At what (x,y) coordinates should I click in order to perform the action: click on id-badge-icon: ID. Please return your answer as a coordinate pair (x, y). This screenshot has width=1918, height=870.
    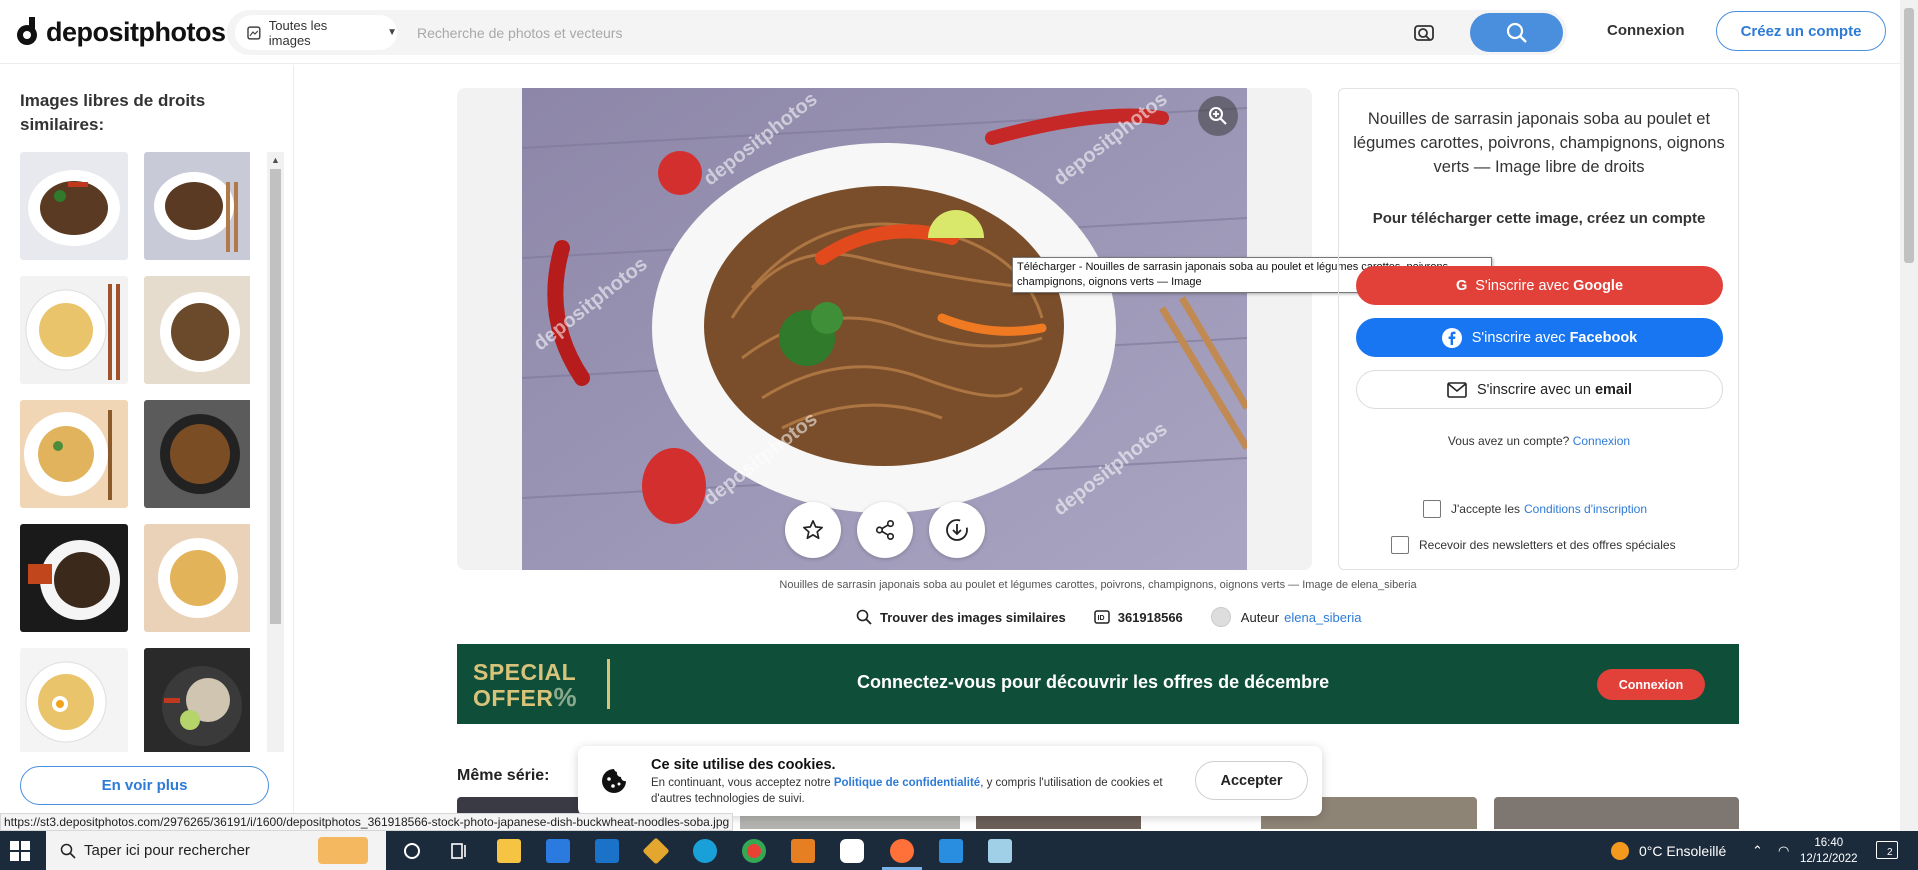
    Looking at the image, I should click on (1101, 617).